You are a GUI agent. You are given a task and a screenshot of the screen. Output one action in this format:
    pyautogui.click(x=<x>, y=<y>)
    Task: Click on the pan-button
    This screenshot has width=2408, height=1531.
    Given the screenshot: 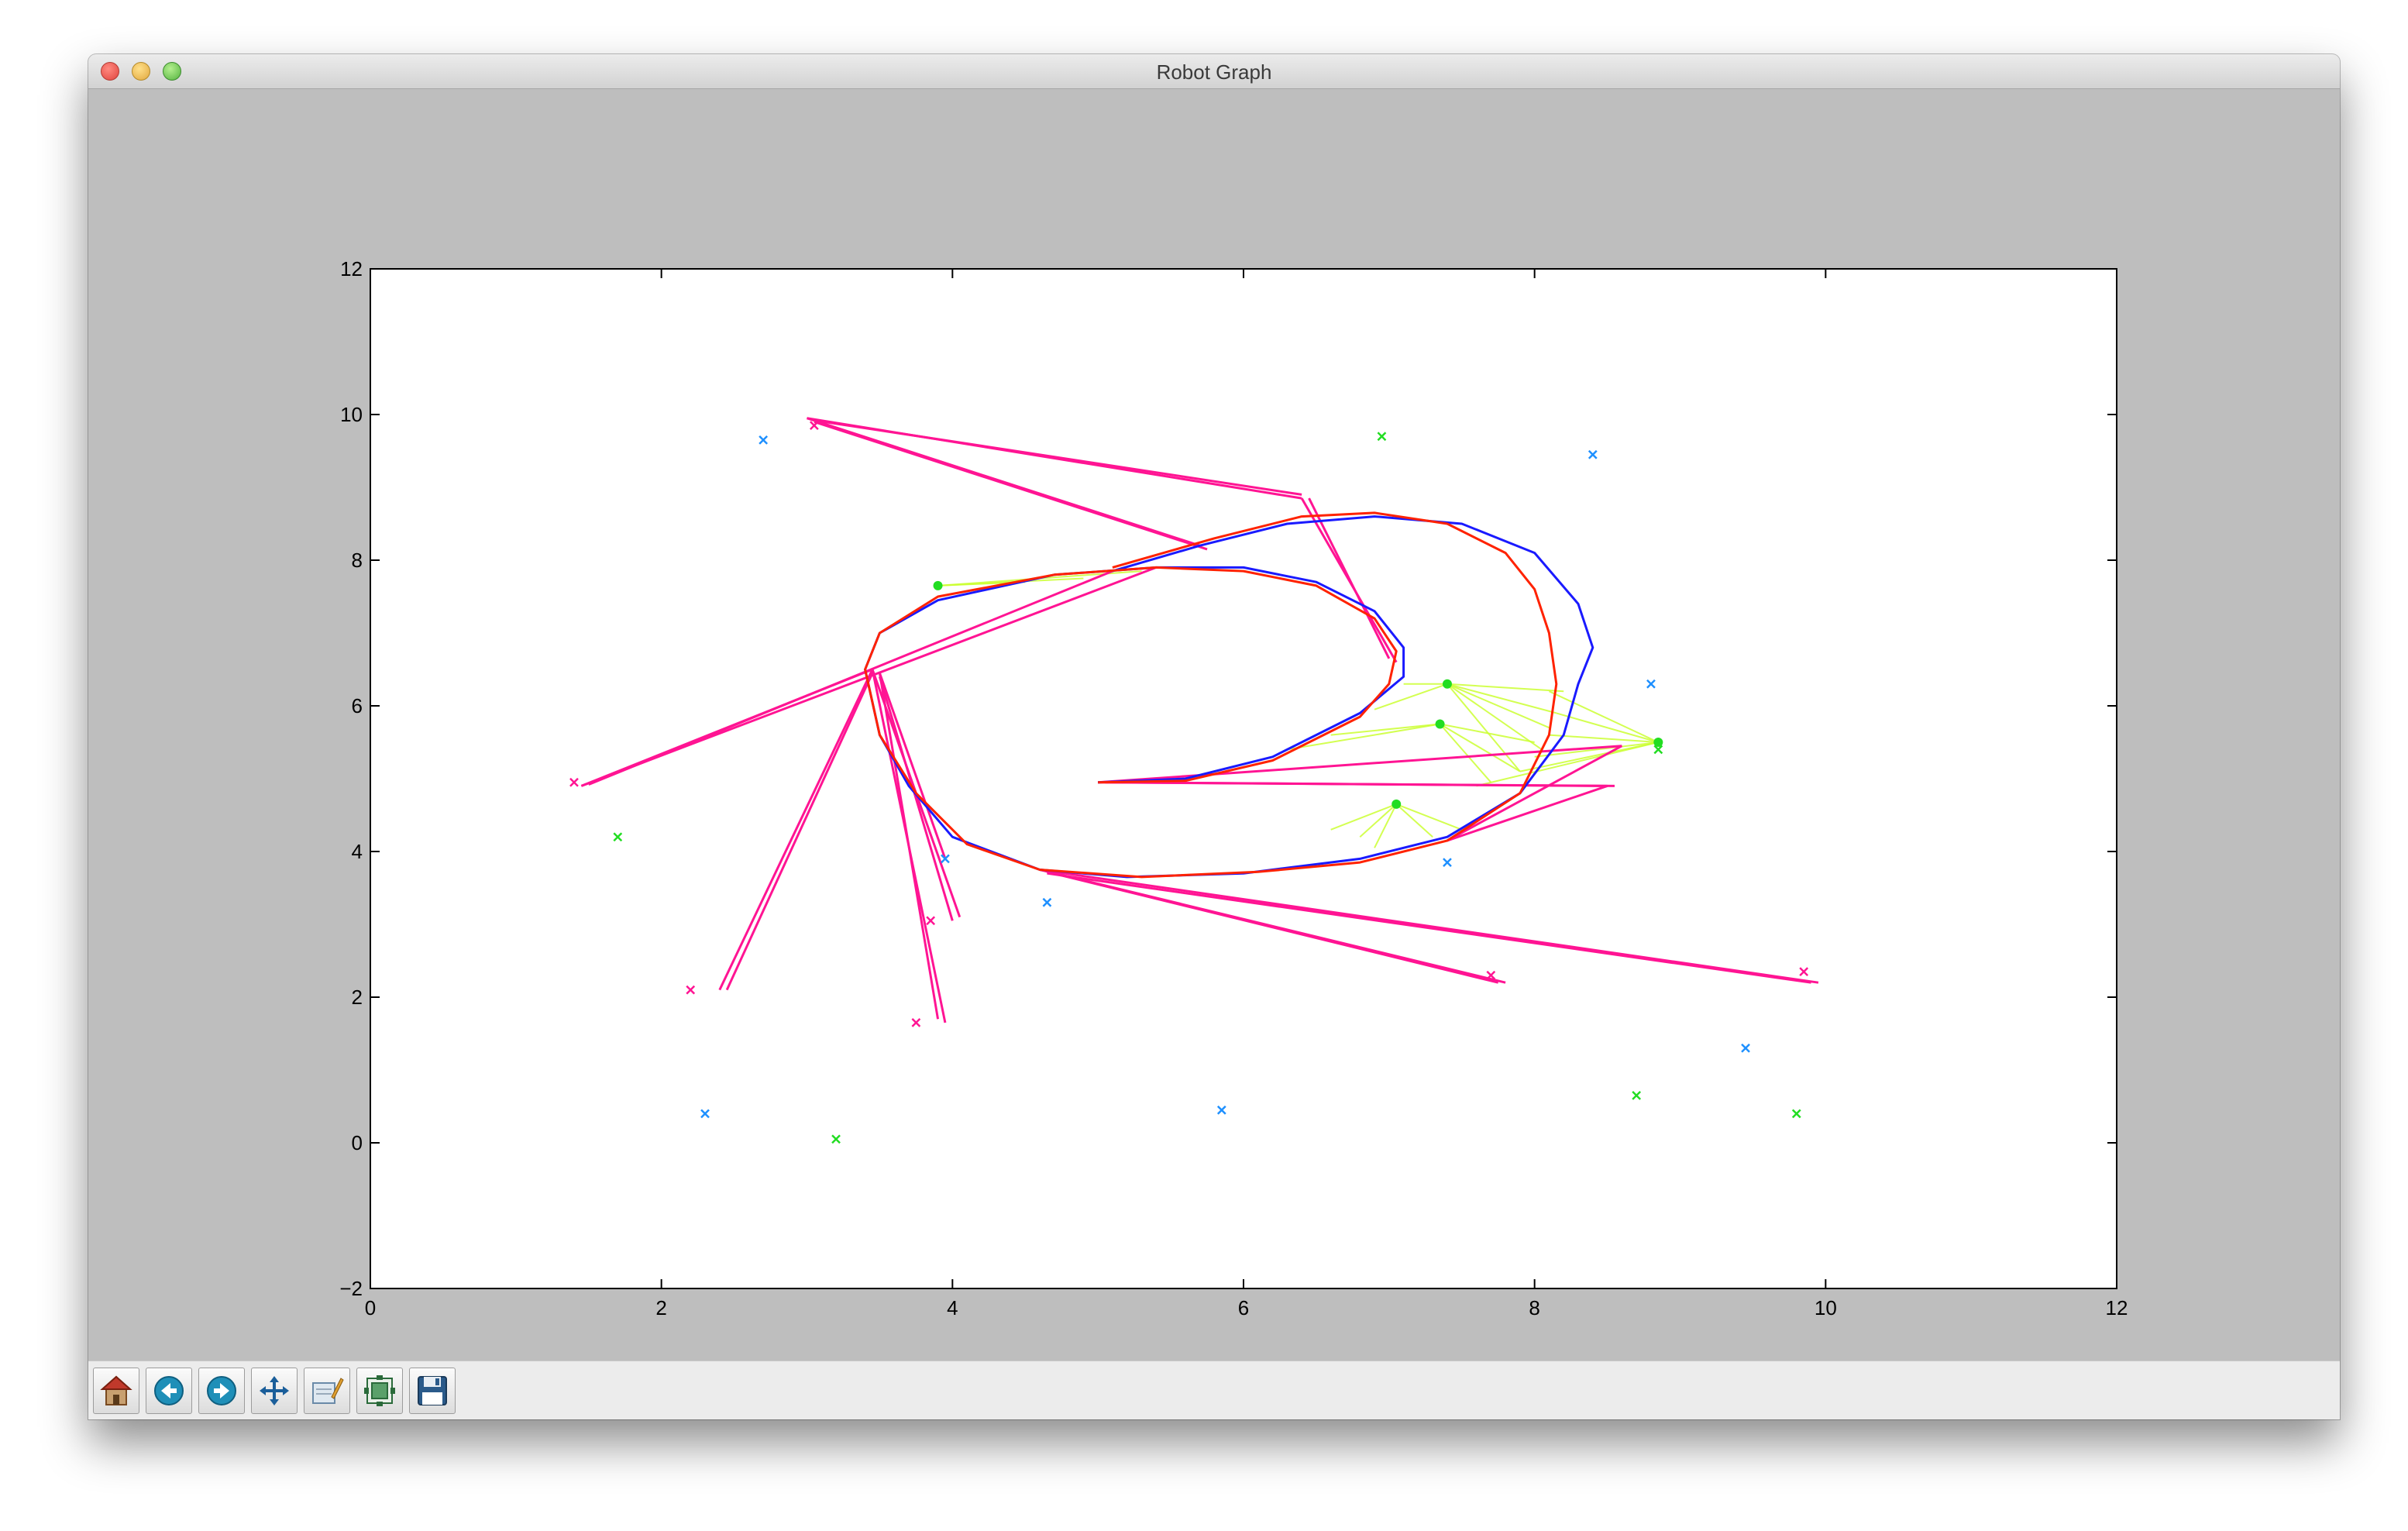 What is the action you would take?
    pyautogui.click(x=274, y=1391)
    